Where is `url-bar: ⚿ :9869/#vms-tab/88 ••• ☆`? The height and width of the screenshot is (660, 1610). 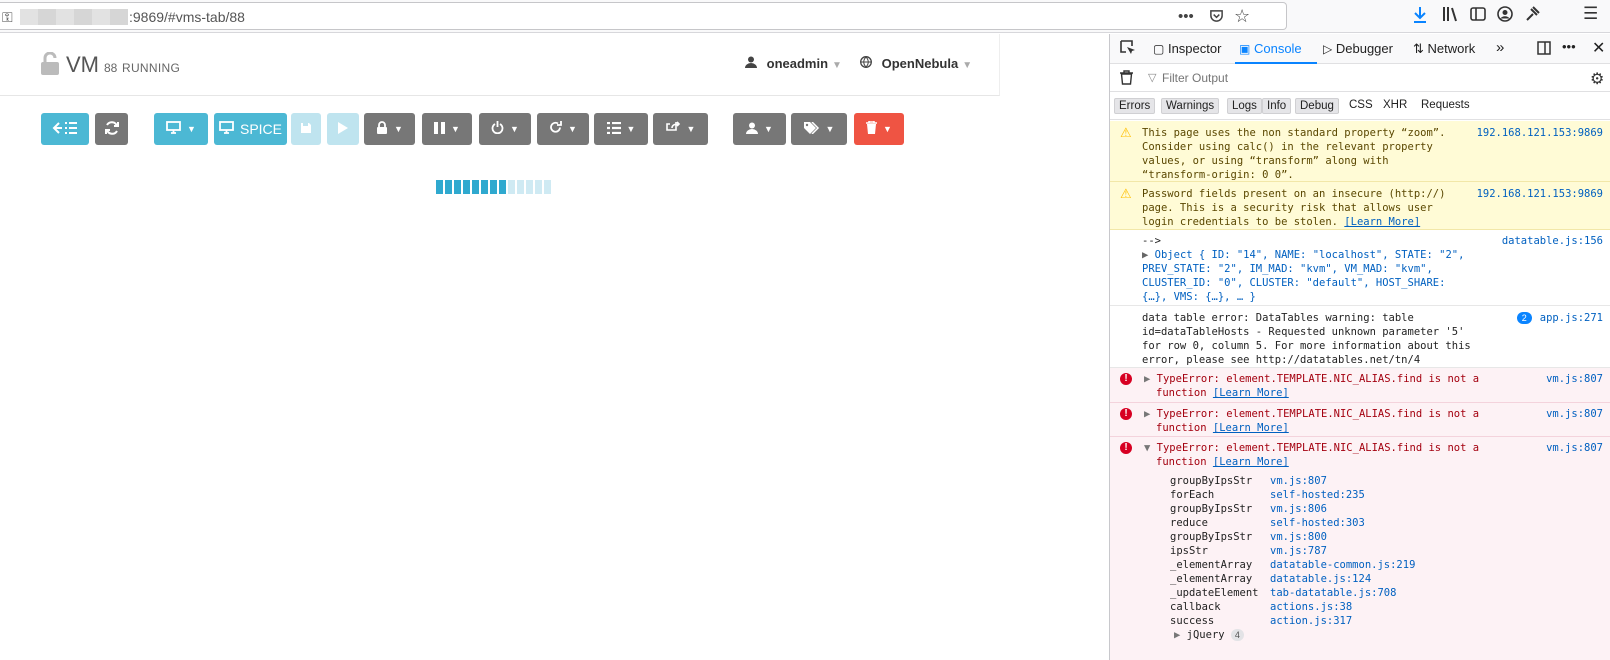
url-bar: ⚿ :9869/#vms-tab/88 ••• ☆ is located at coordinates (643, 16).